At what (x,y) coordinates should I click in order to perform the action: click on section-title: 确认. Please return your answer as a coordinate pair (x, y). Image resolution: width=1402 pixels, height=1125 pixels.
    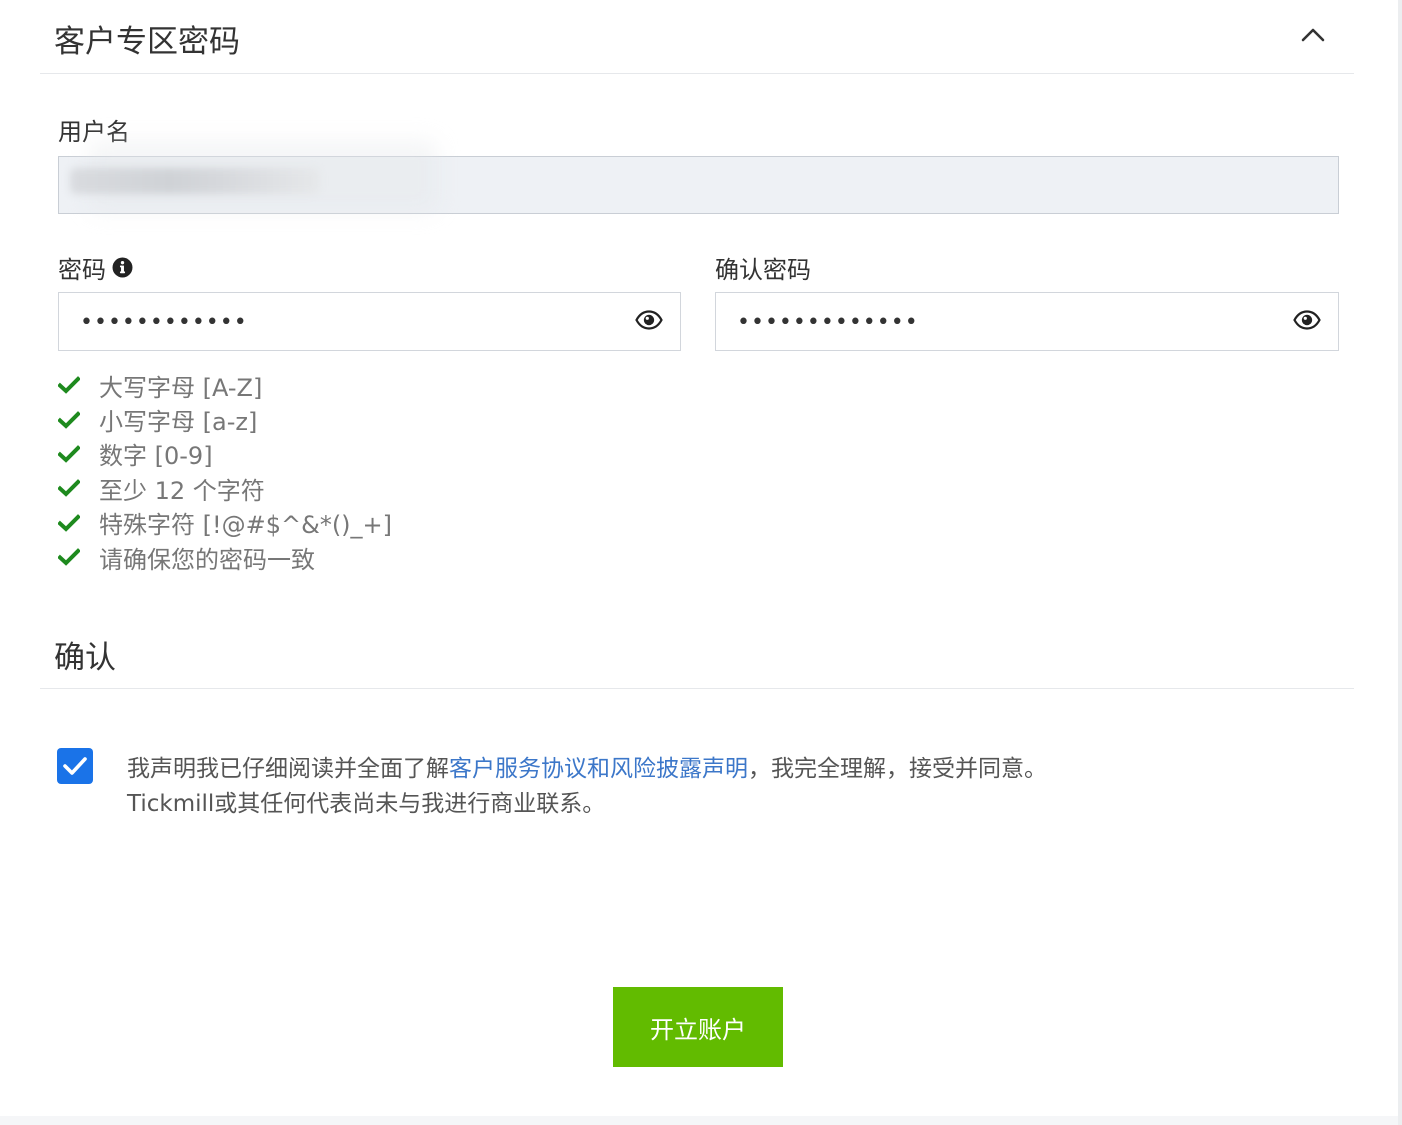
    Looking at the image, I should click on (85, 658).